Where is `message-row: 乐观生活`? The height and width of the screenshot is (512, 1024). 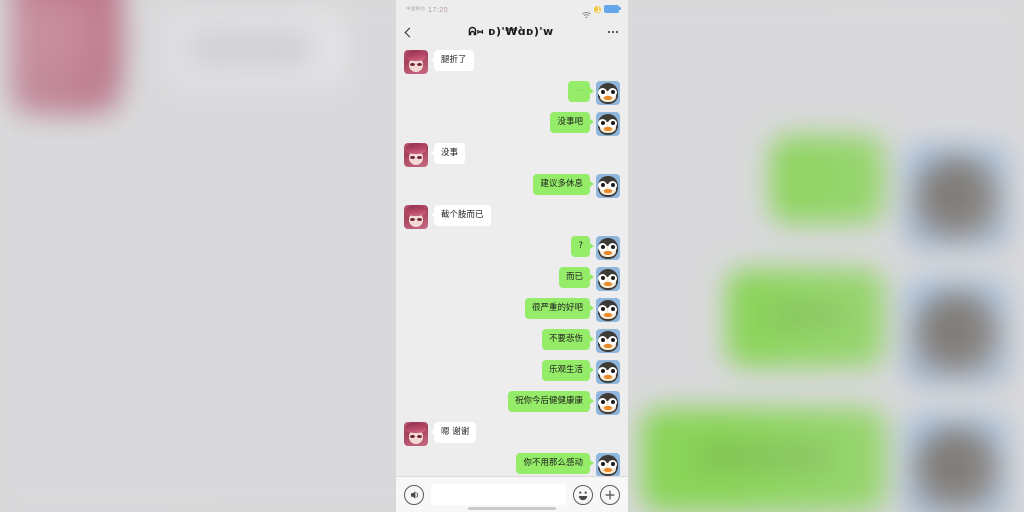 message-row: 乐观生活 is located at coordinates (512, 372).